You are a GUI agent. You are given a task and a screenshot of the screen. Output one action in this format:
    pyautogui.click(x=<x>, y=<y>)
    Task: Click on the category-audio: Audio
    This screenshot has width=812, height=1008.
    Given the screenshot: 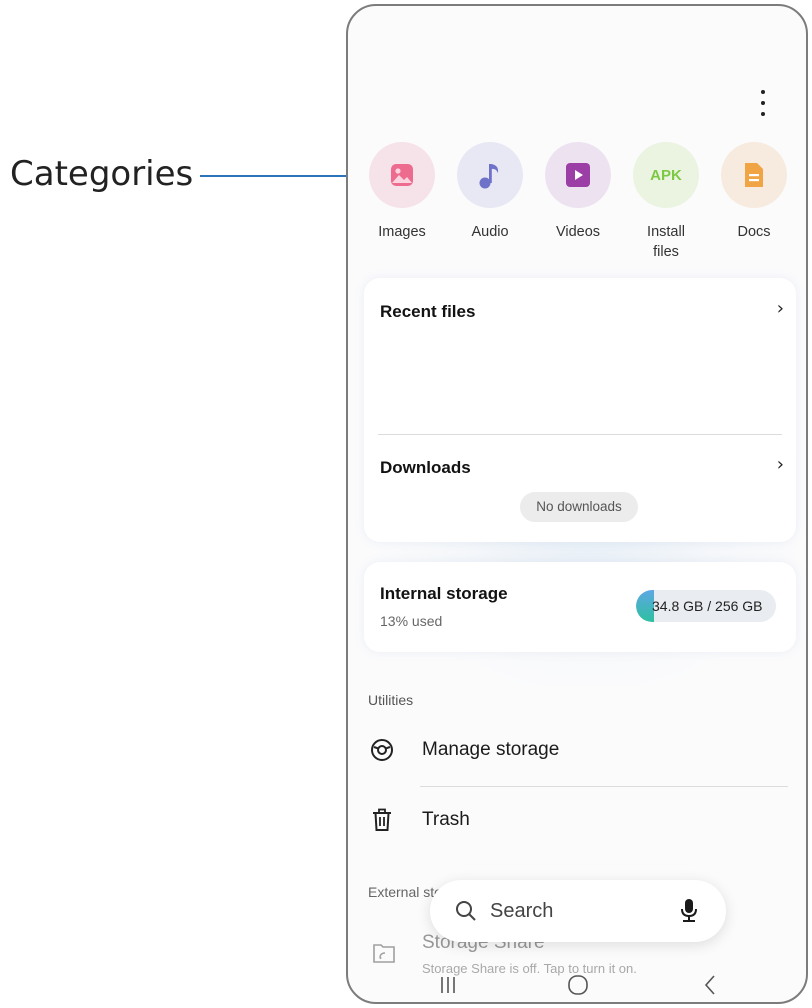 What is the action you would take?
    pyautogui.click(x=490, y=192)
    